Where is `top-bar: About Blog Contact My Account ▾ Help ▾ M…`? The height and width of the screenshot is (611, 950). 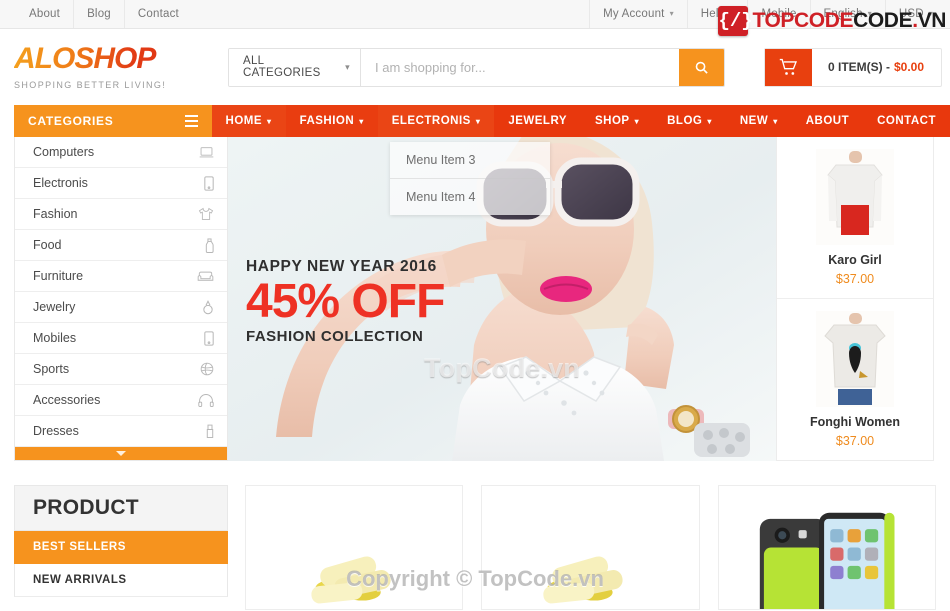 top-bar: About Blog Contact My Account ▾ Help ▾ M… is located at coordinates (475, 18).